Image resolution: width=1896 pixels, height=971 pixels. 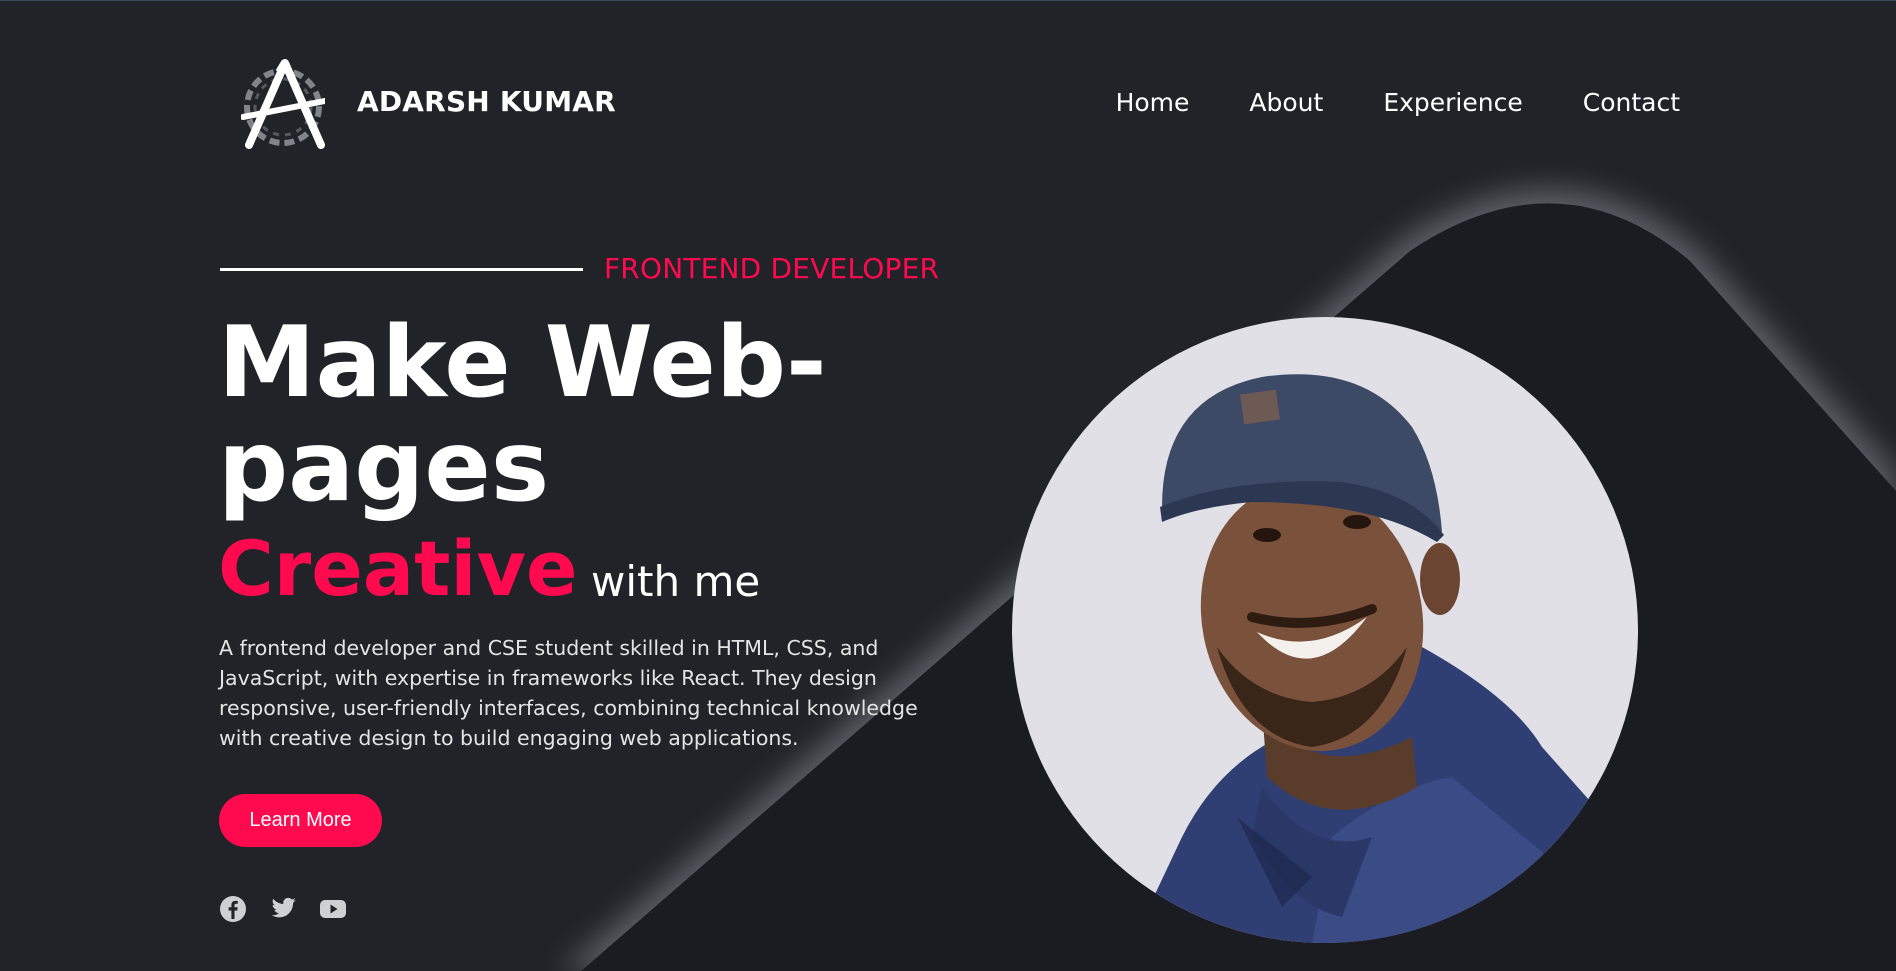 I want to click on twitter-icon, so click(x=283, y=909).